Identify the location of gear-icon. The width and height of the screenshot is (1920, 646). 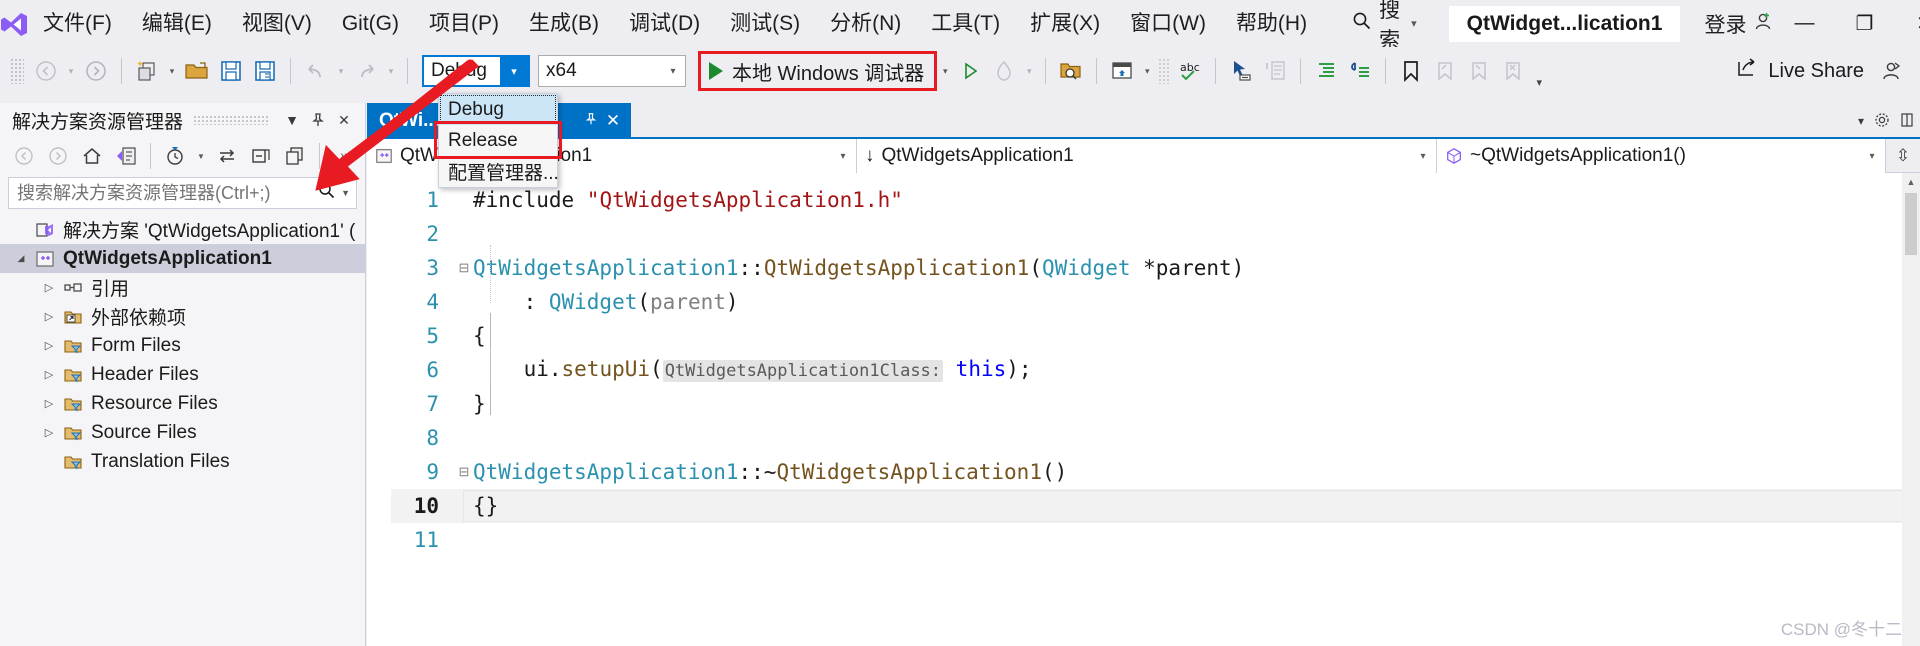
(1882, 121).